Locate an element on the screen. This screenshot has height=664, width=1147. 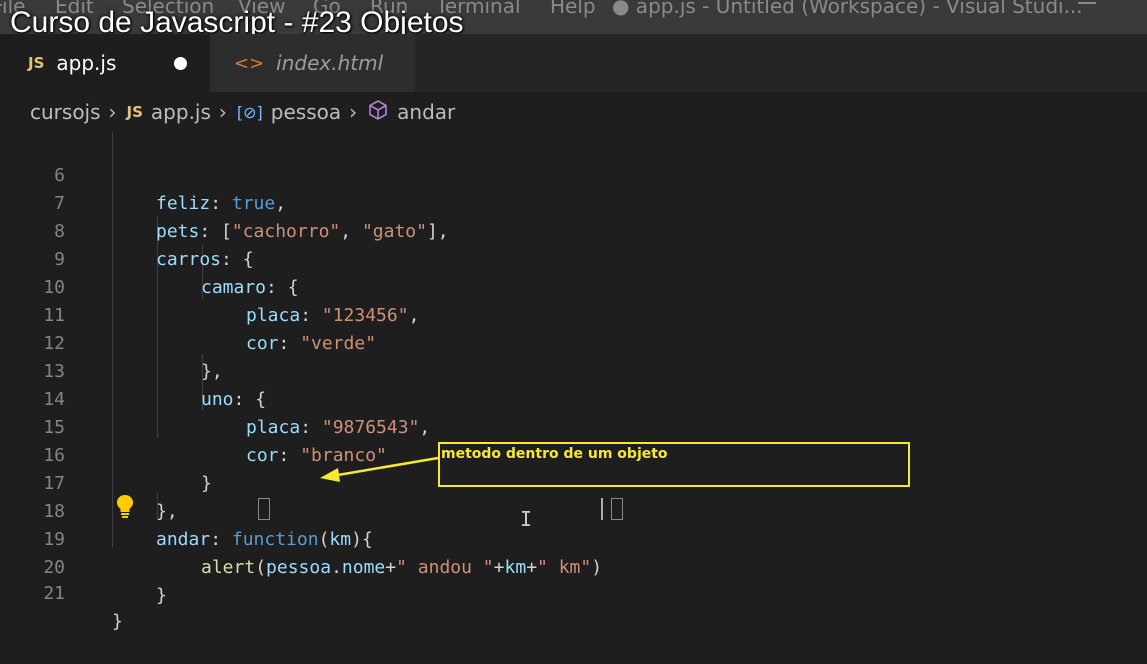
code-line: 21 } is located at coordinates (573, 592).